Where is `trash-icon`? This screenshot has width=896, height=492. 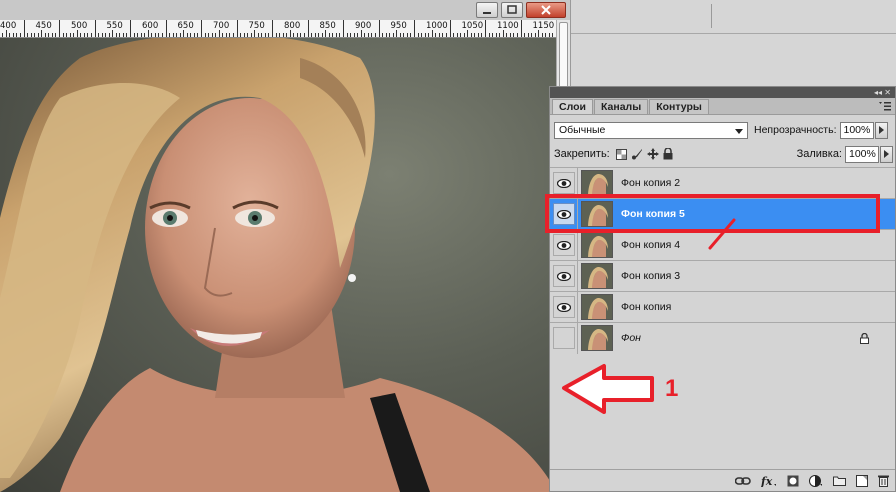 trash-icon is located at coordinates (883, 480).